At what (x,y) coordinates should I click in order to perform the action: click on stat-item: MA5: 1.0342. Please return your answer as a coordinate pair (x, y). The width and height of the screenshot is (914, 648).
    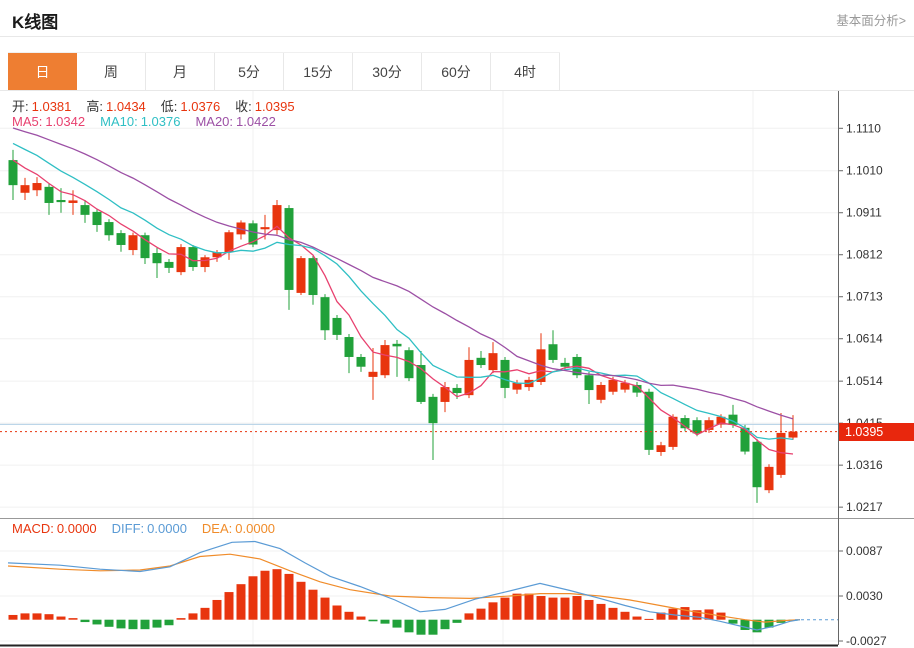
    Looking at the image, I should click on (50, 121).